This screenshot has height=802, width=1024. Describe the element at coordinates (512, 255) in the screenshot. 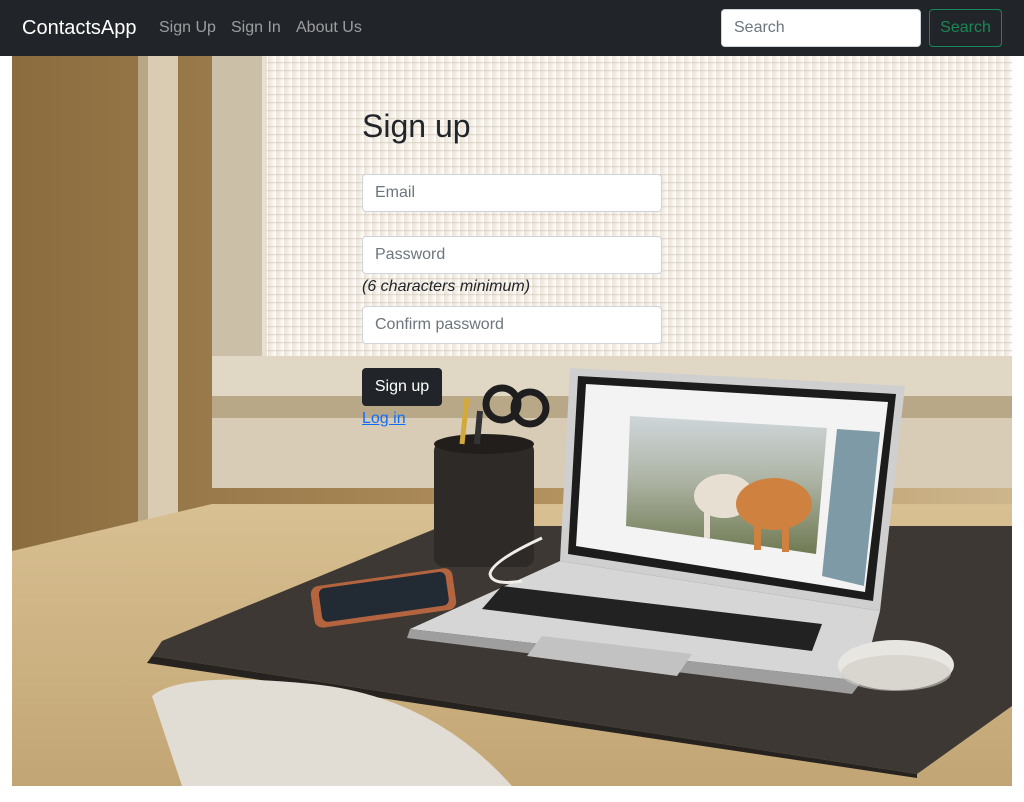

I see `password-field` at that location.